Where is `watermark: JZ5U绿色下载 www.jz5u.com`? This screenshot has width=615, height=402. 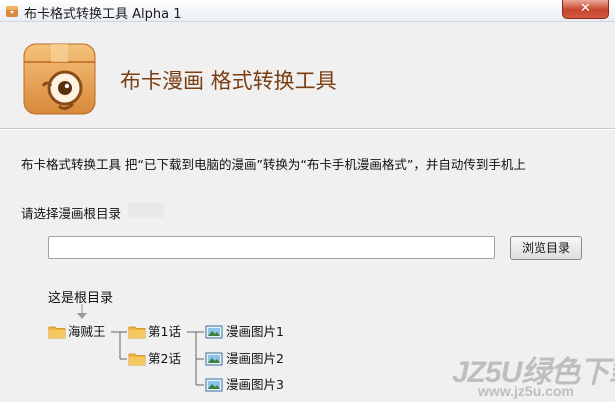 watermark: JZ5U绿色下载 www.jz5u.com is located at coordinates (533, 373).